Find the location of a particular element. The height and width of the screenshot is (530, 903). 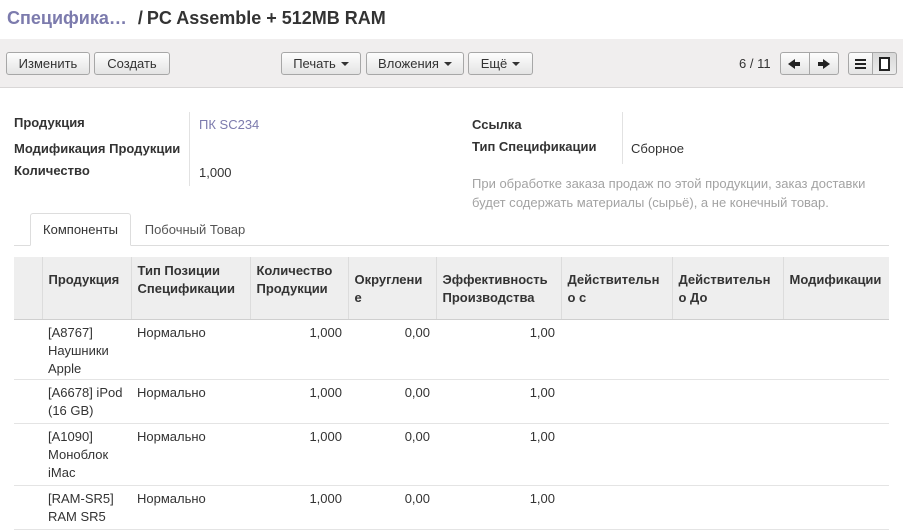

column-header-valid-to: Действительно До is located at coordinates (727, 288).